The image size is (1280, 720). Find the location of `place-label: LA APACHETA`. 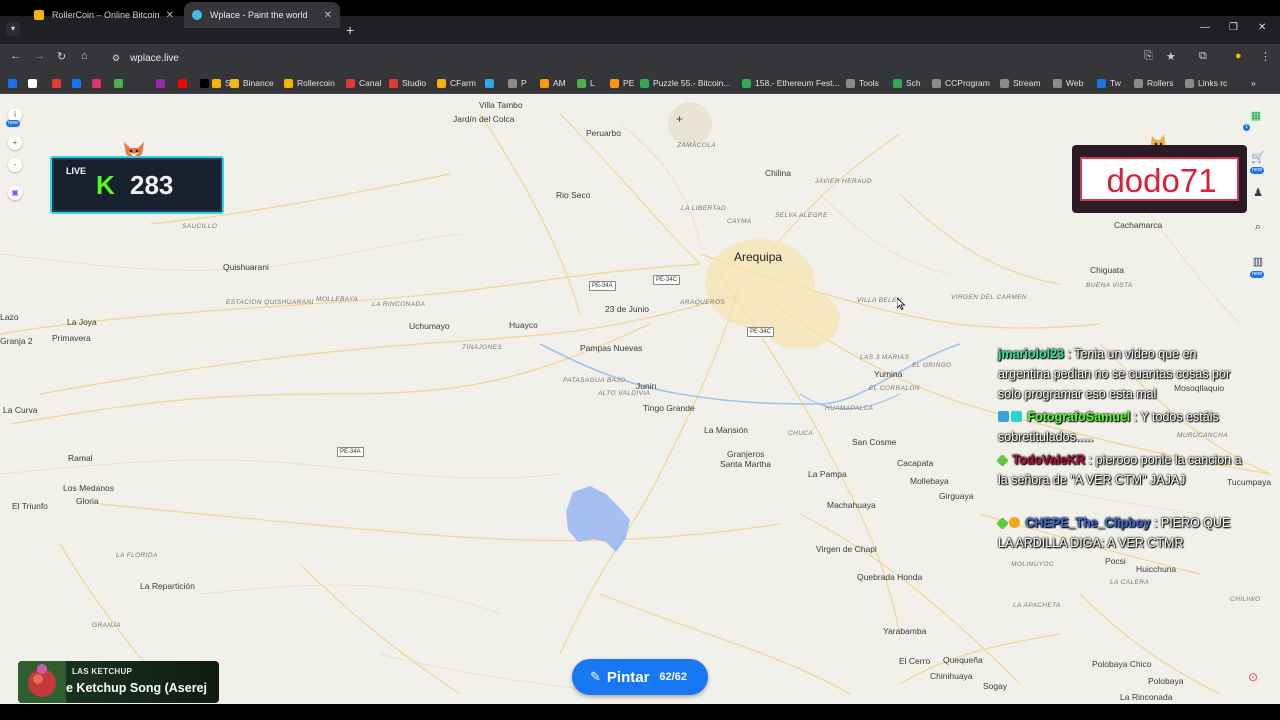

place-label: LA APACHETA is located at coordinates (1037, 605).